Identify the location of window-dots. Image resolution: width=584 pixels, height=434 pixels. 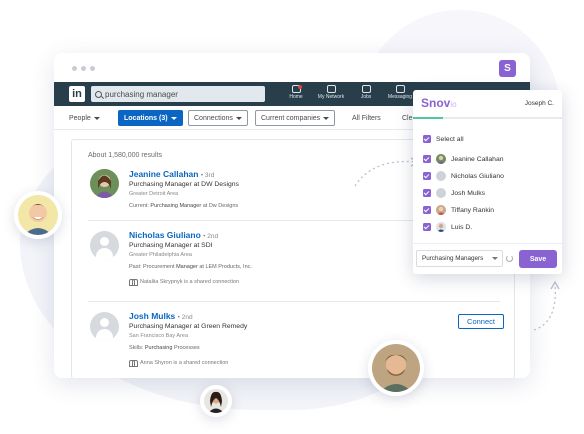
(83, 68).